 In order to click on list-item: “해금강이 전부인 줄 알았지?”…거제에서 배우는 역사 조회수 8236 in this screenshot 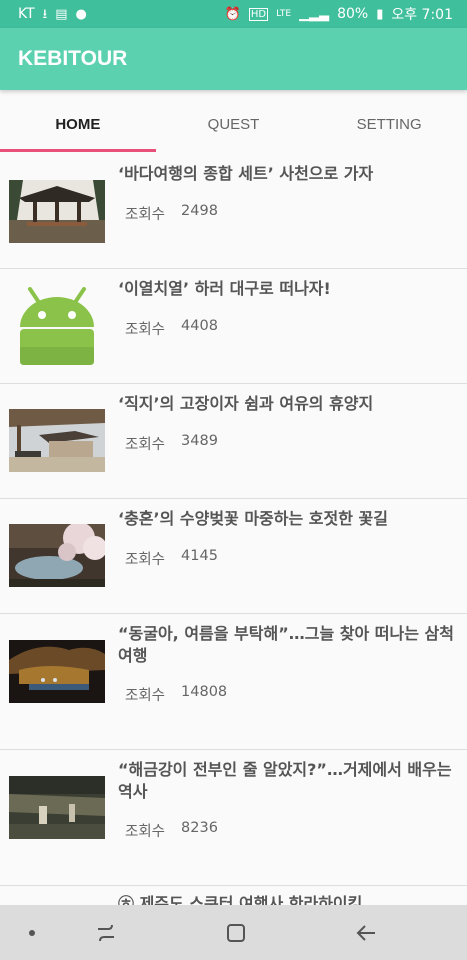, I will do `click(233, 818)`.